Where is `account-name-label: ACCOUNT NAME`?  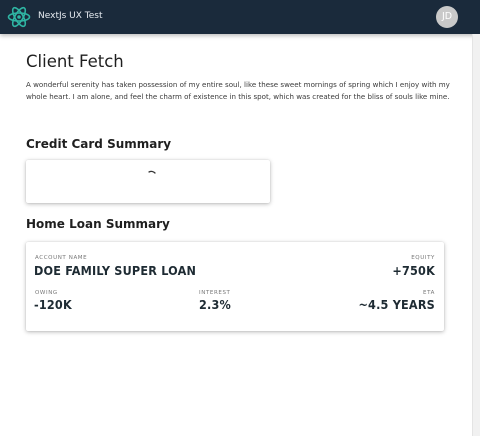 account-name-label: ACCOUNT NAME is located at coordinates (61, 258).